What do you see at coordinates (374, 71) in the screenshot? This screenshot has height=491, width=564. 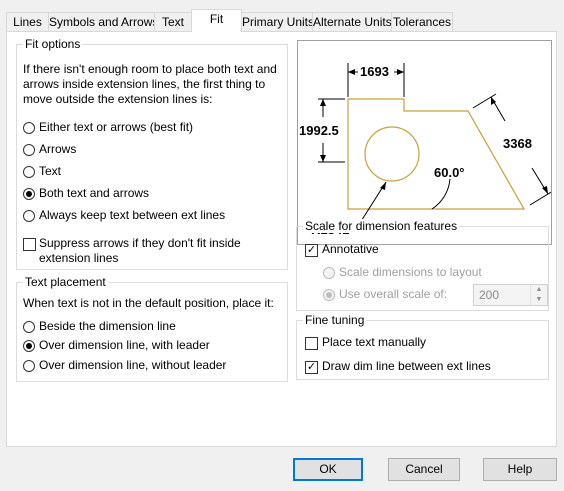 I see `dim-top-value: 1693` at bounding box center [374, 71].